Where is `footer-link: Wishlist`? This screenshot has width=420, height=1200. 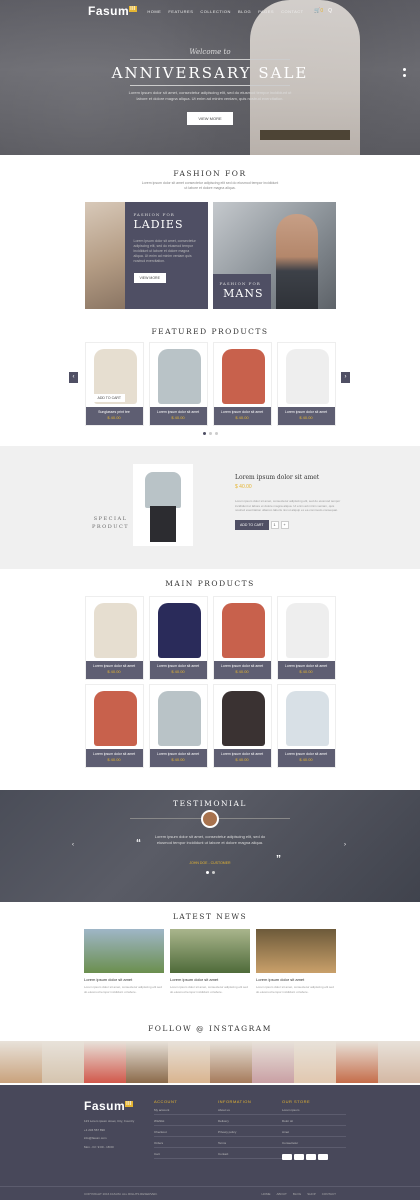 footer-link: Wishlist is located at coordinates (186, 1122).